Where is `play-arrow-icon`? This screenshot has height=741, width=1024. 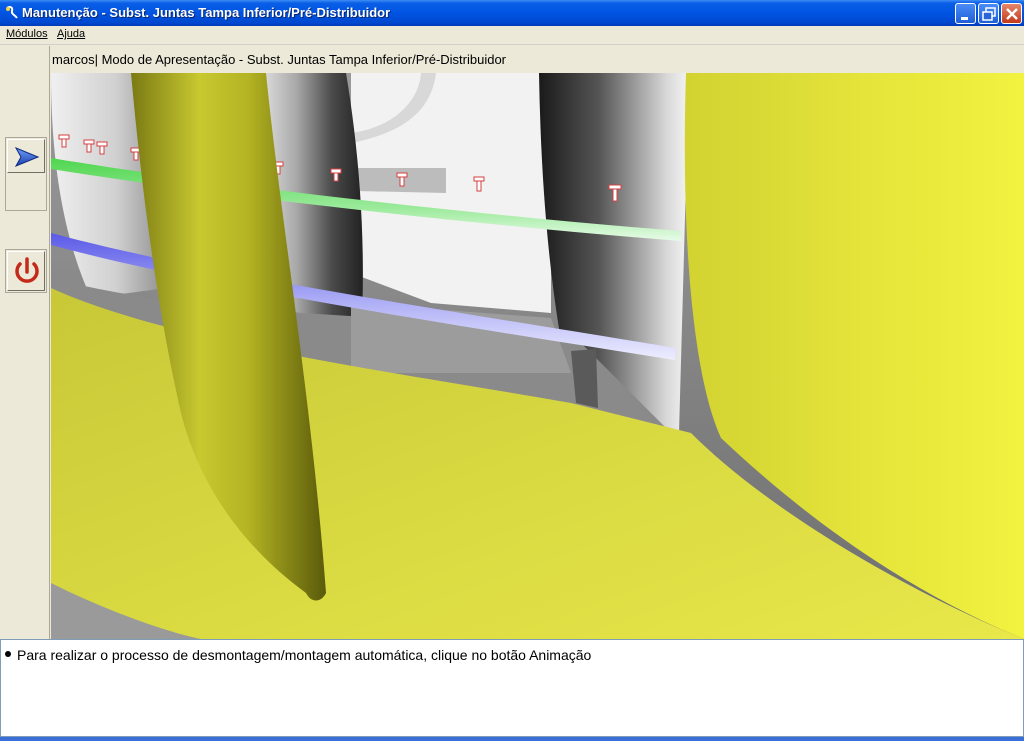 play-arrow-icon is located at coordinates (27, 157).